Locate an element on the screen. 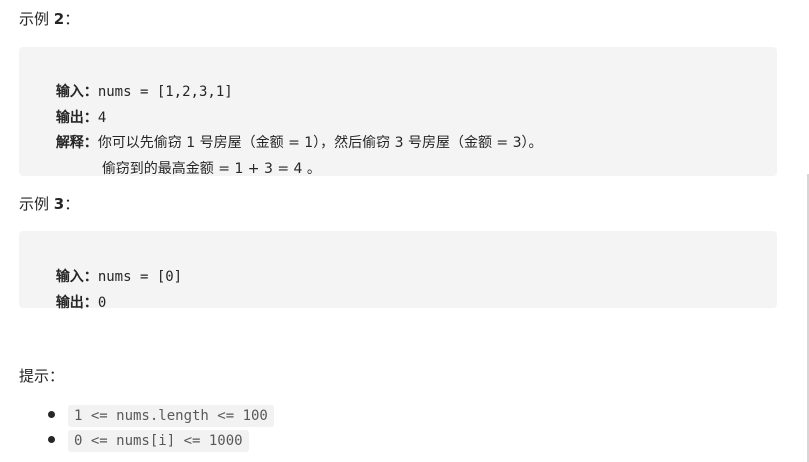 The height and width of the screenshot is (462, 809). hints-title: 提示： is located at coordinates (42, 376).